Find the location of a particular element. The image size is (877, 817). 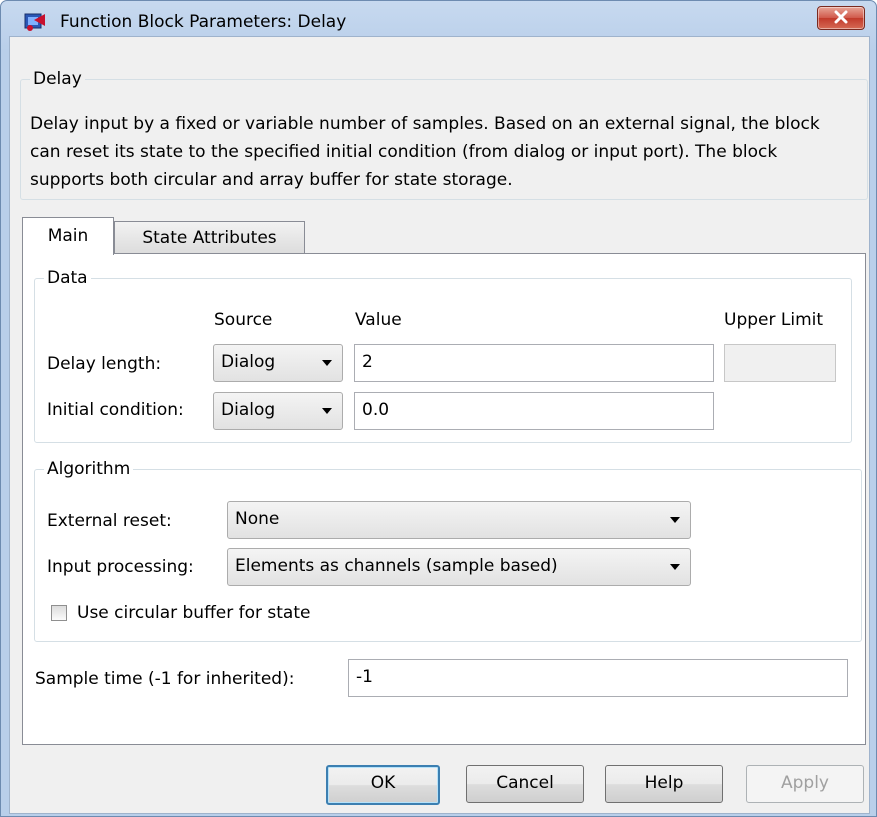

input-processing-dropdown: Elements as channels (sample based) is located at coordinates (459, 567).